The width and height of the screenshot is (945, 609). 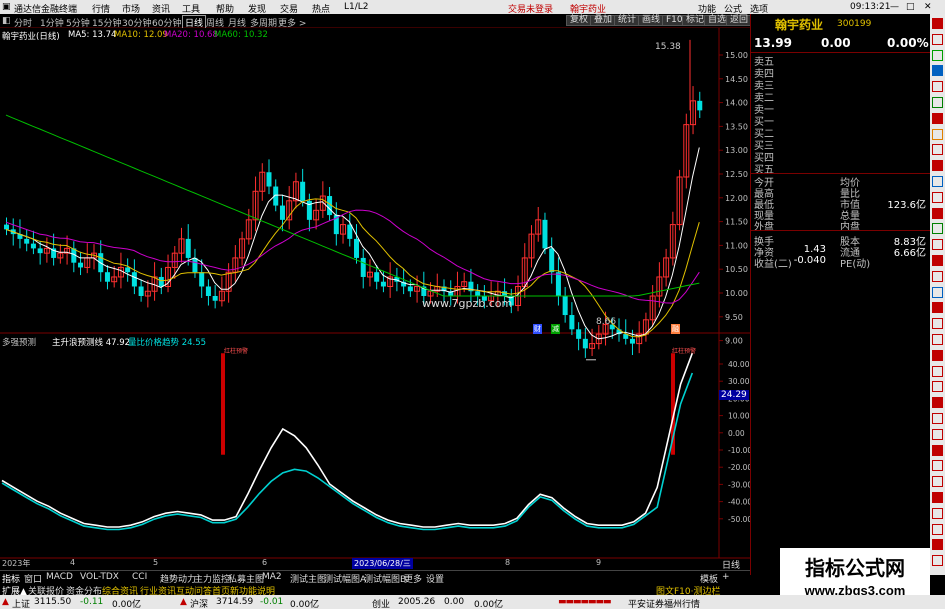 I want to click on cy-index-label: 创业, so click(x=381, y=603).